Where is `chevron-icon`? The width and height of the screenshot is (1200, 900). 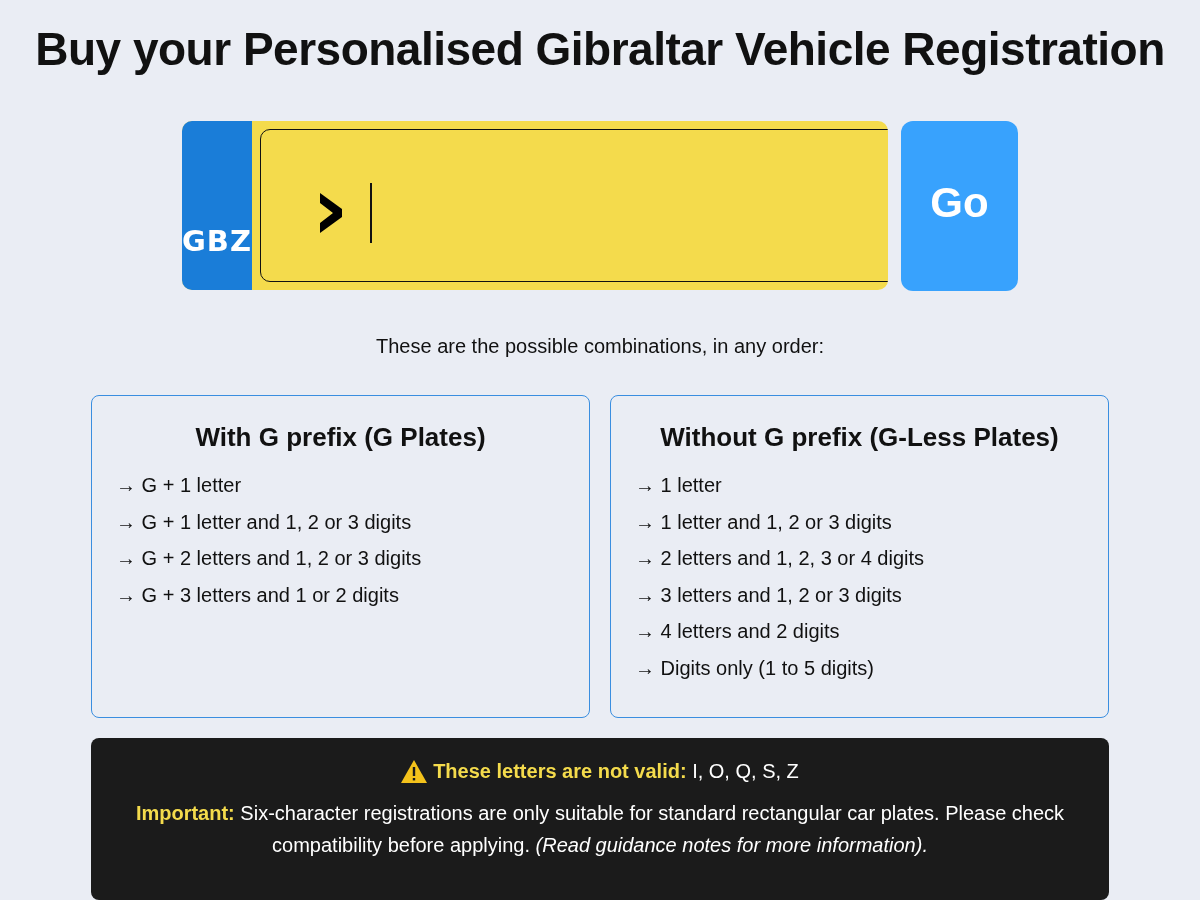 chevron-icon is located at coordinates (330, 213).